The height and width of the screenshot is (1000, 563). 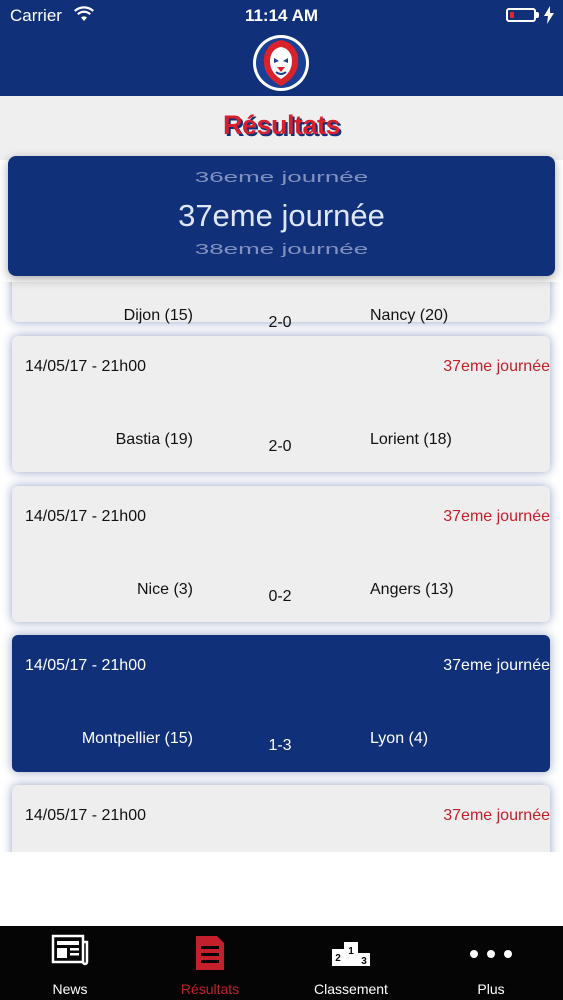 What do you see at coordinates (70, 989) in the screenshot?
I see `tab-label: News` at bounding box center [70, 989].